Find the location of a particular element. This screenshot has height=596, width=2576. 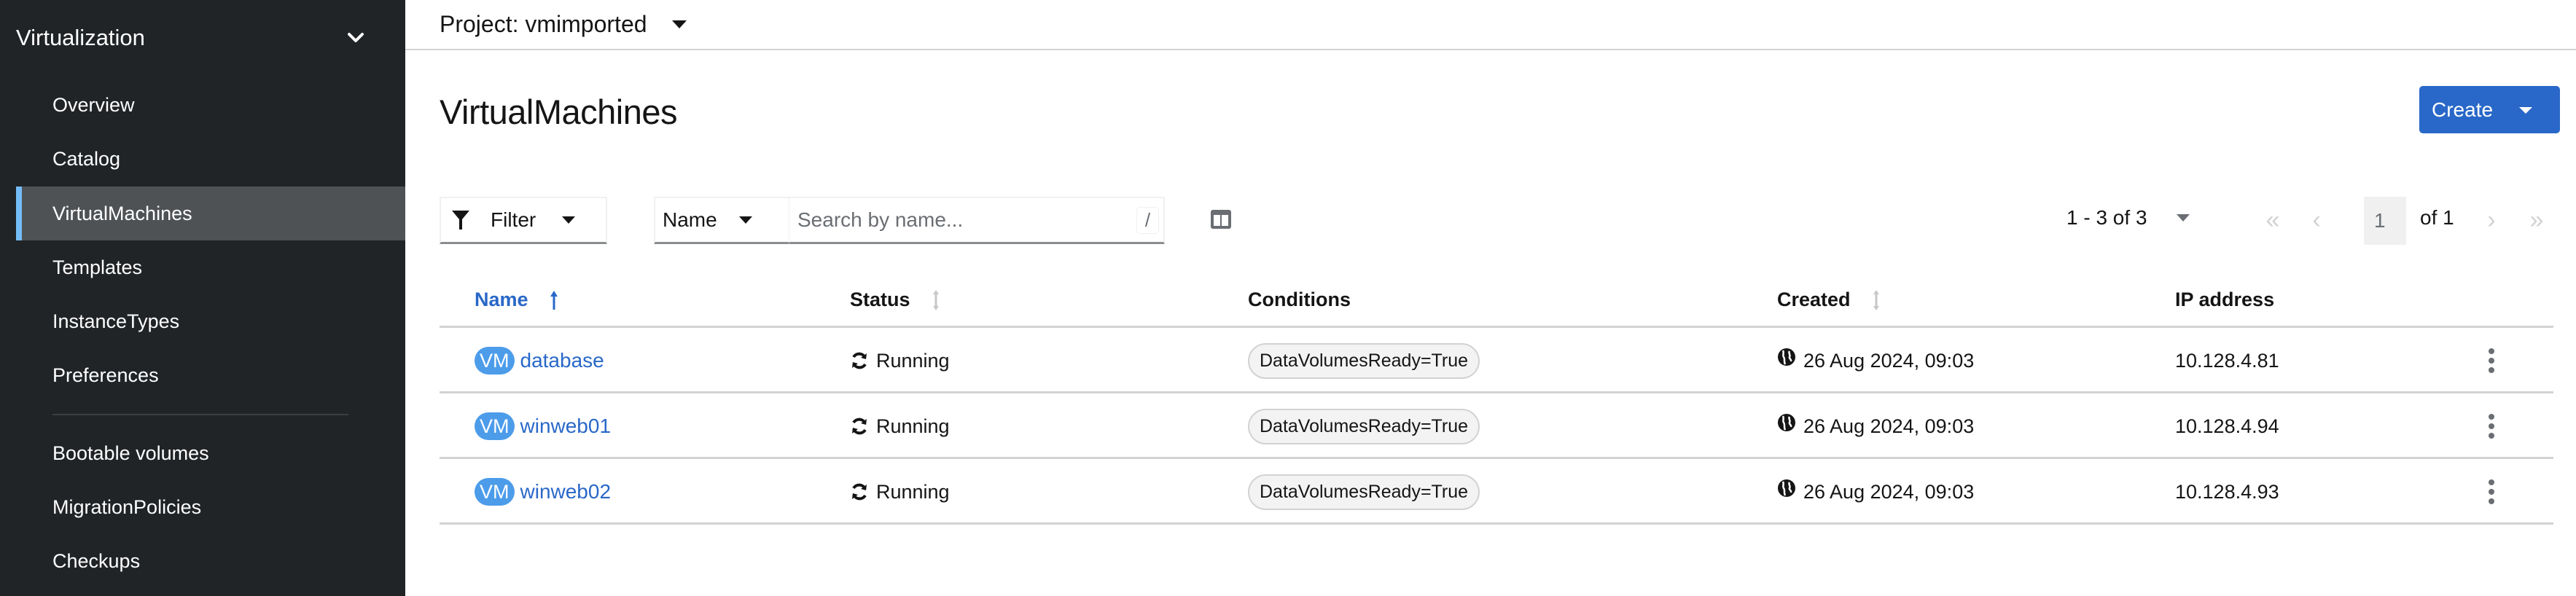

sidebar-section-title: Virtualization is located at coordinates (80, 38).